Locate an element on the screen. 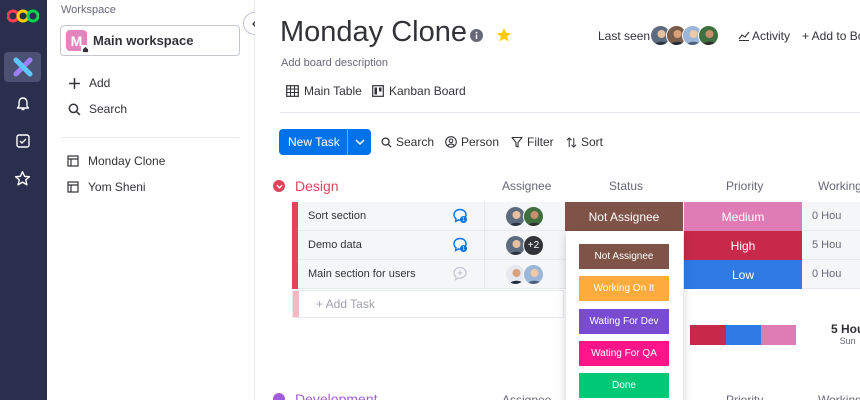  sort-label: Sort is located at coordinates (592, 142).